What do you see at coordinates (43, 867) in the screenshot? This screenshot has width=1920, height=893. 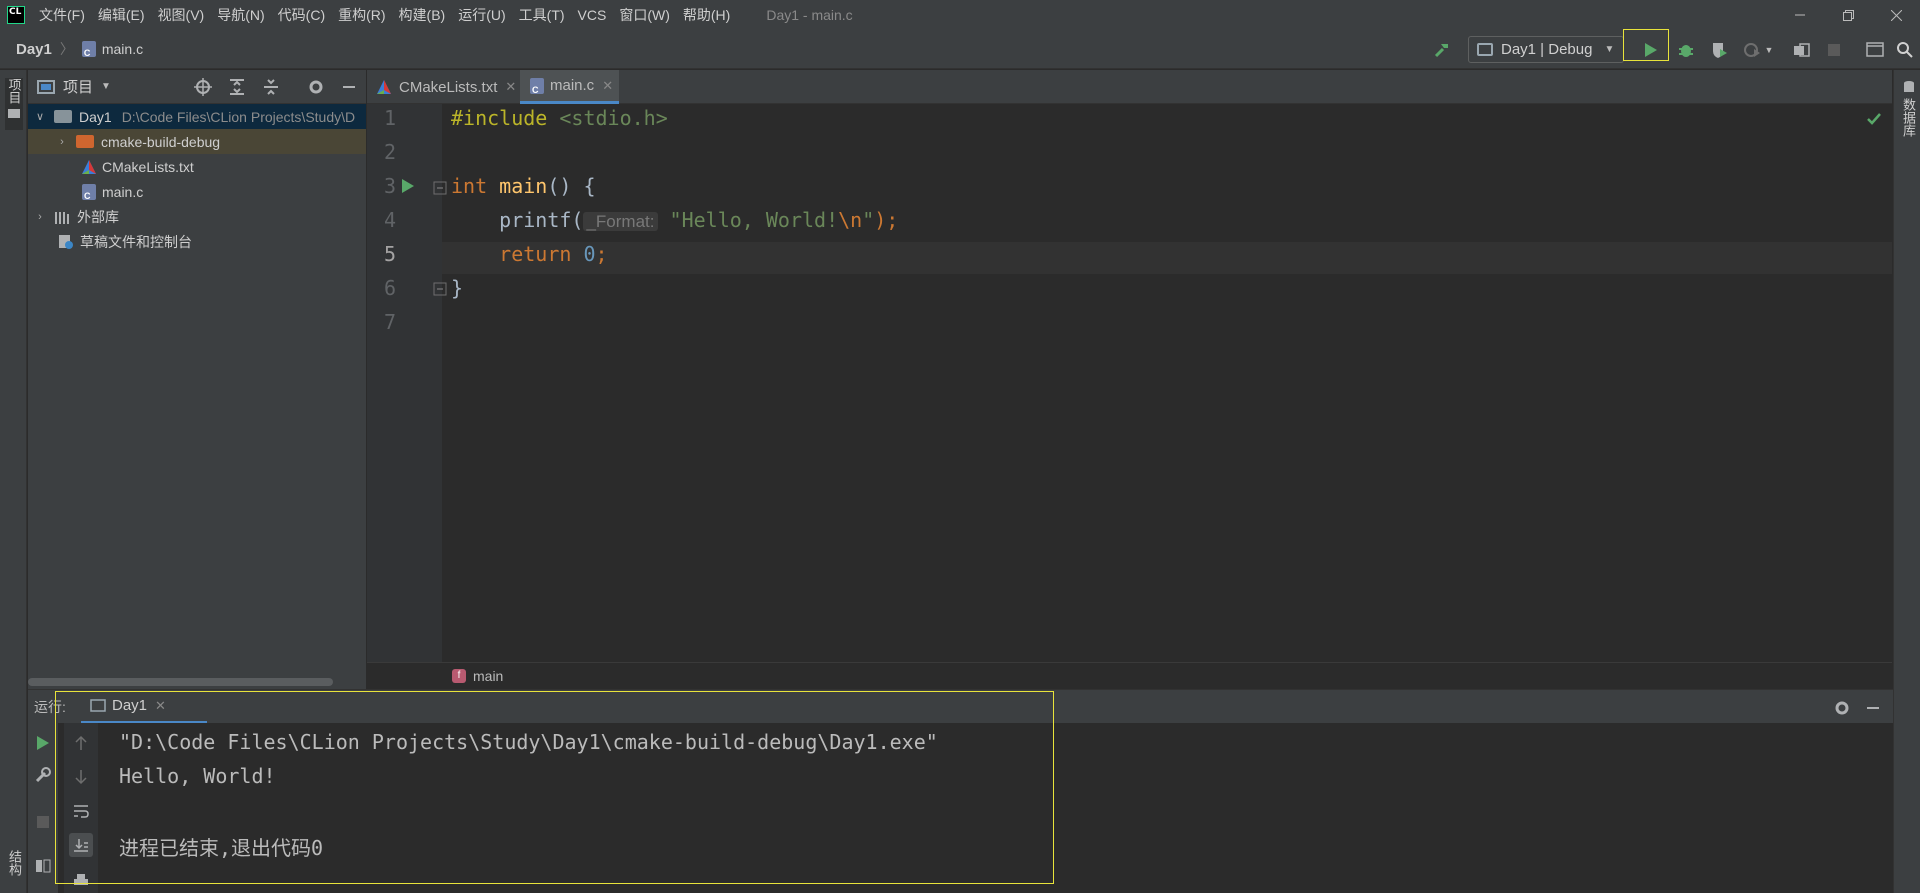 I see `layout-icon` at bounding box center [43, 867].